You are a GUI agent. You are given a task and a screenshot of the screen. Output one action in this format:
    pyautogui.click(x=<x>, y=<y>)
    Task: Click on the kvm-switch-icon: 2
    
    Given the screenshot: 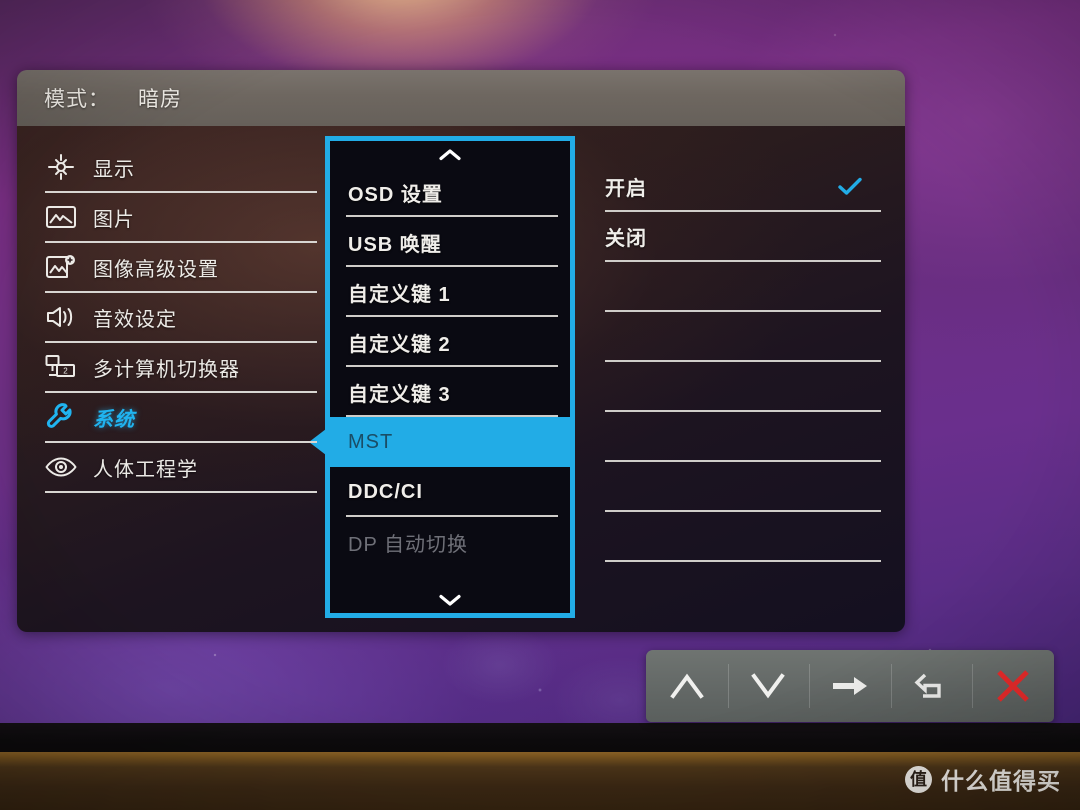 What is the action you would take?
    pyautogui.click(x=61, y=367)
    